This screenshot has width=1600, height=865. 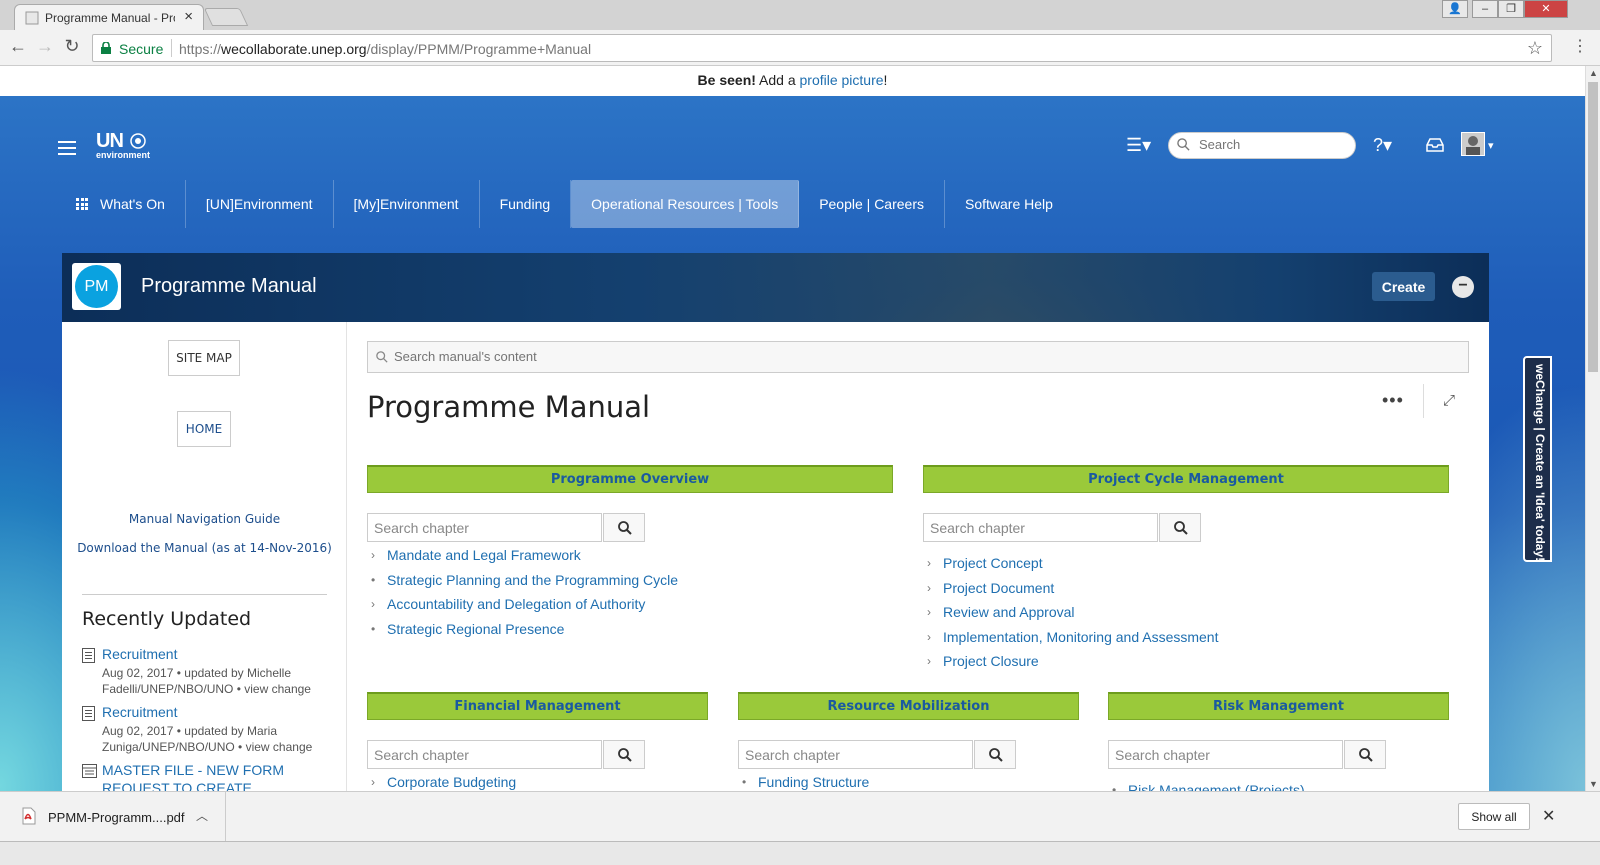 I want to click on site-map-button: SITE MAP, so click(x=204, y=358).